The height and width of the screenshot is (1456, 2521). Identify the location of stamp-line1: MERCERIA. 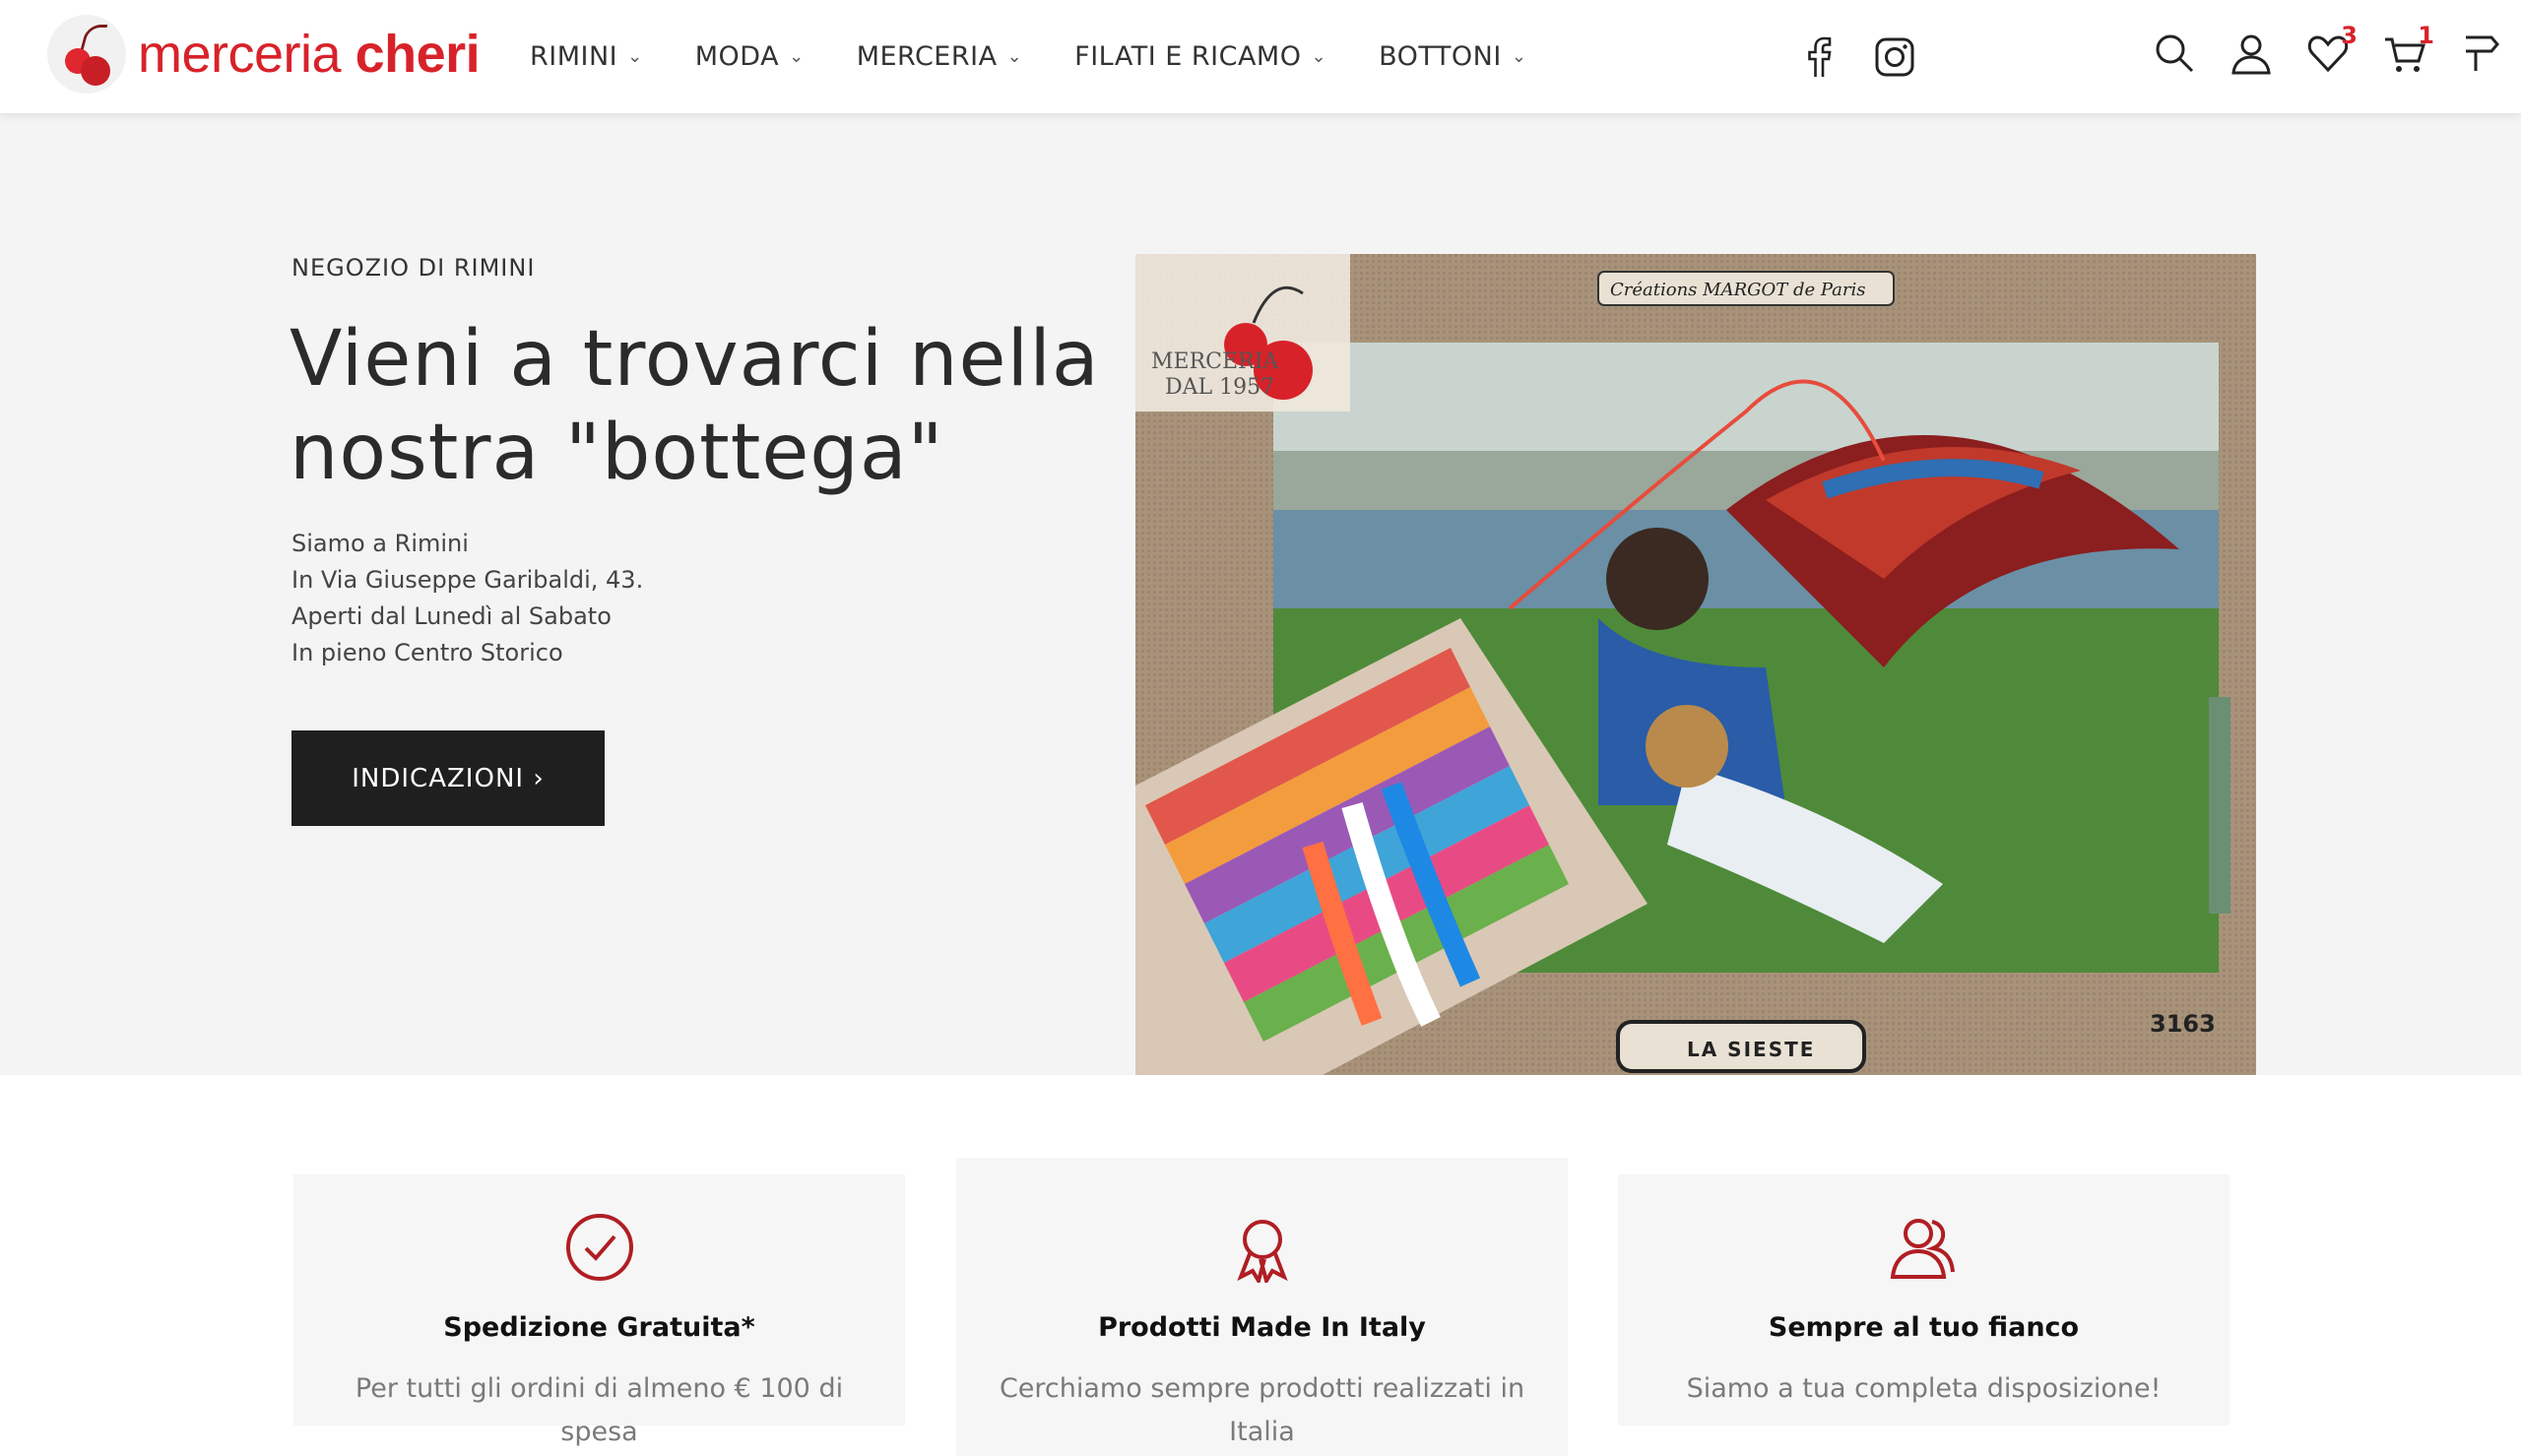
(1215, 361).